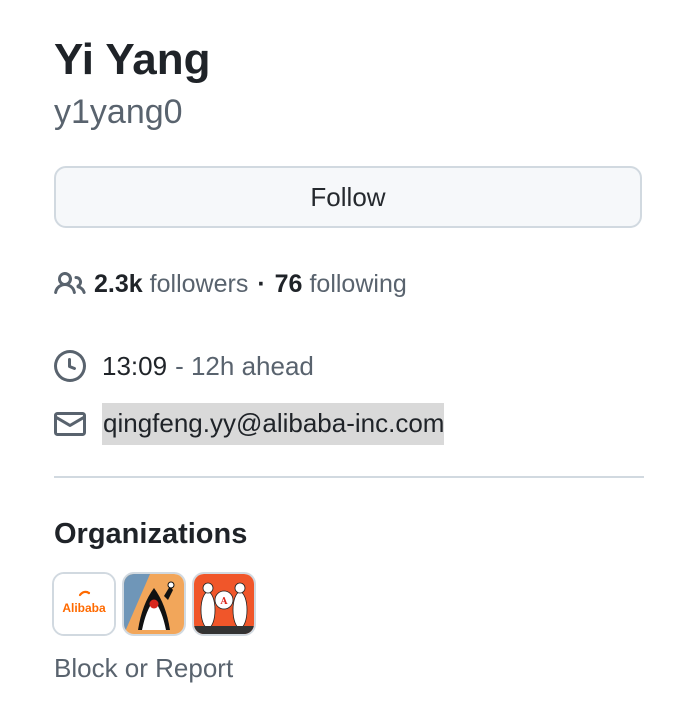 The image size is (676, 710). I want to click on clock-icon, so click(70, 366).